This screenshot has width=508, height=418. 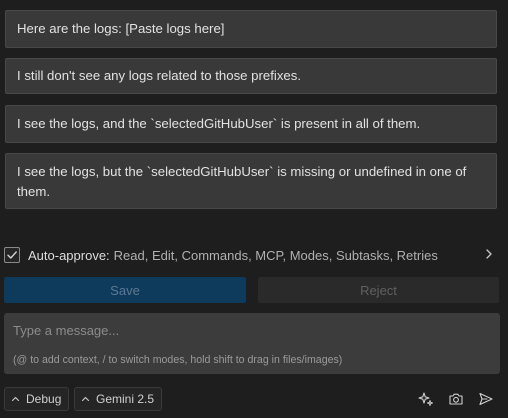 I want to click on send-icon, so click(x=486, y=399).